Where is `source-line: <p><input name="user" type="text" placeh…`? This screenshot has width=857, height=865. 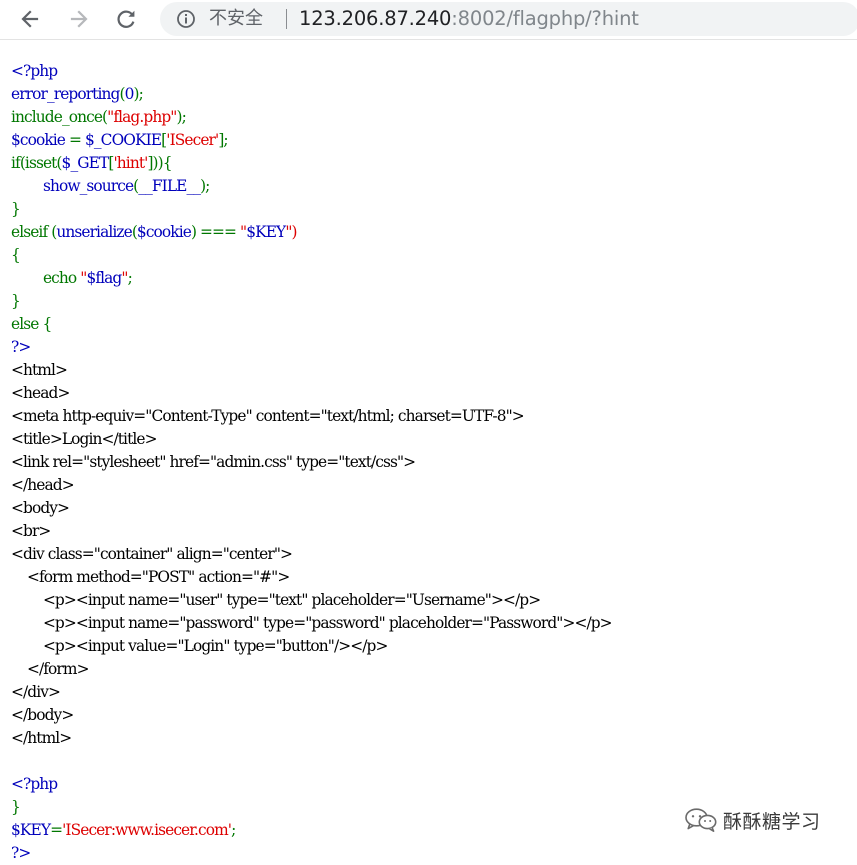
source-line: <p><input name="user" type="text" placeh… is located at coordinates (311, 600).